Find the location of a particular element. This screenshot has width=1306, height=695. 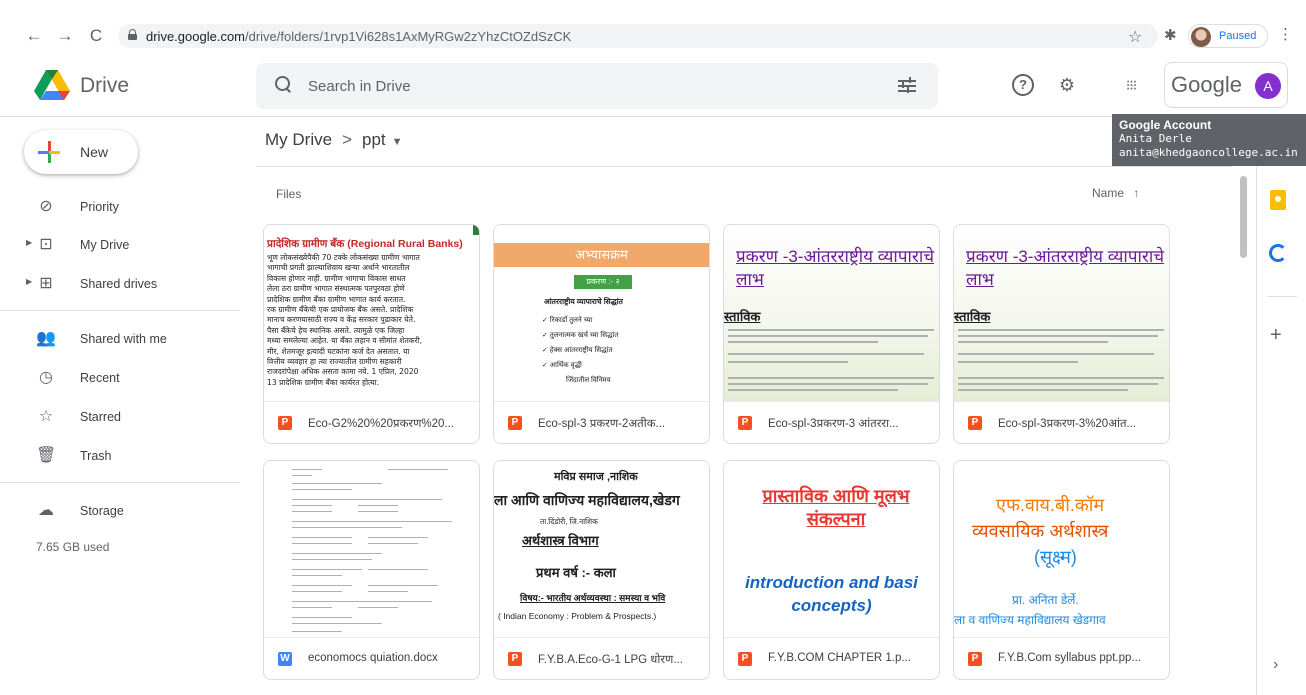

sidebar-item-shared-drives: ▶ ⊞ Shared drives is located at coordinates (127, 284).